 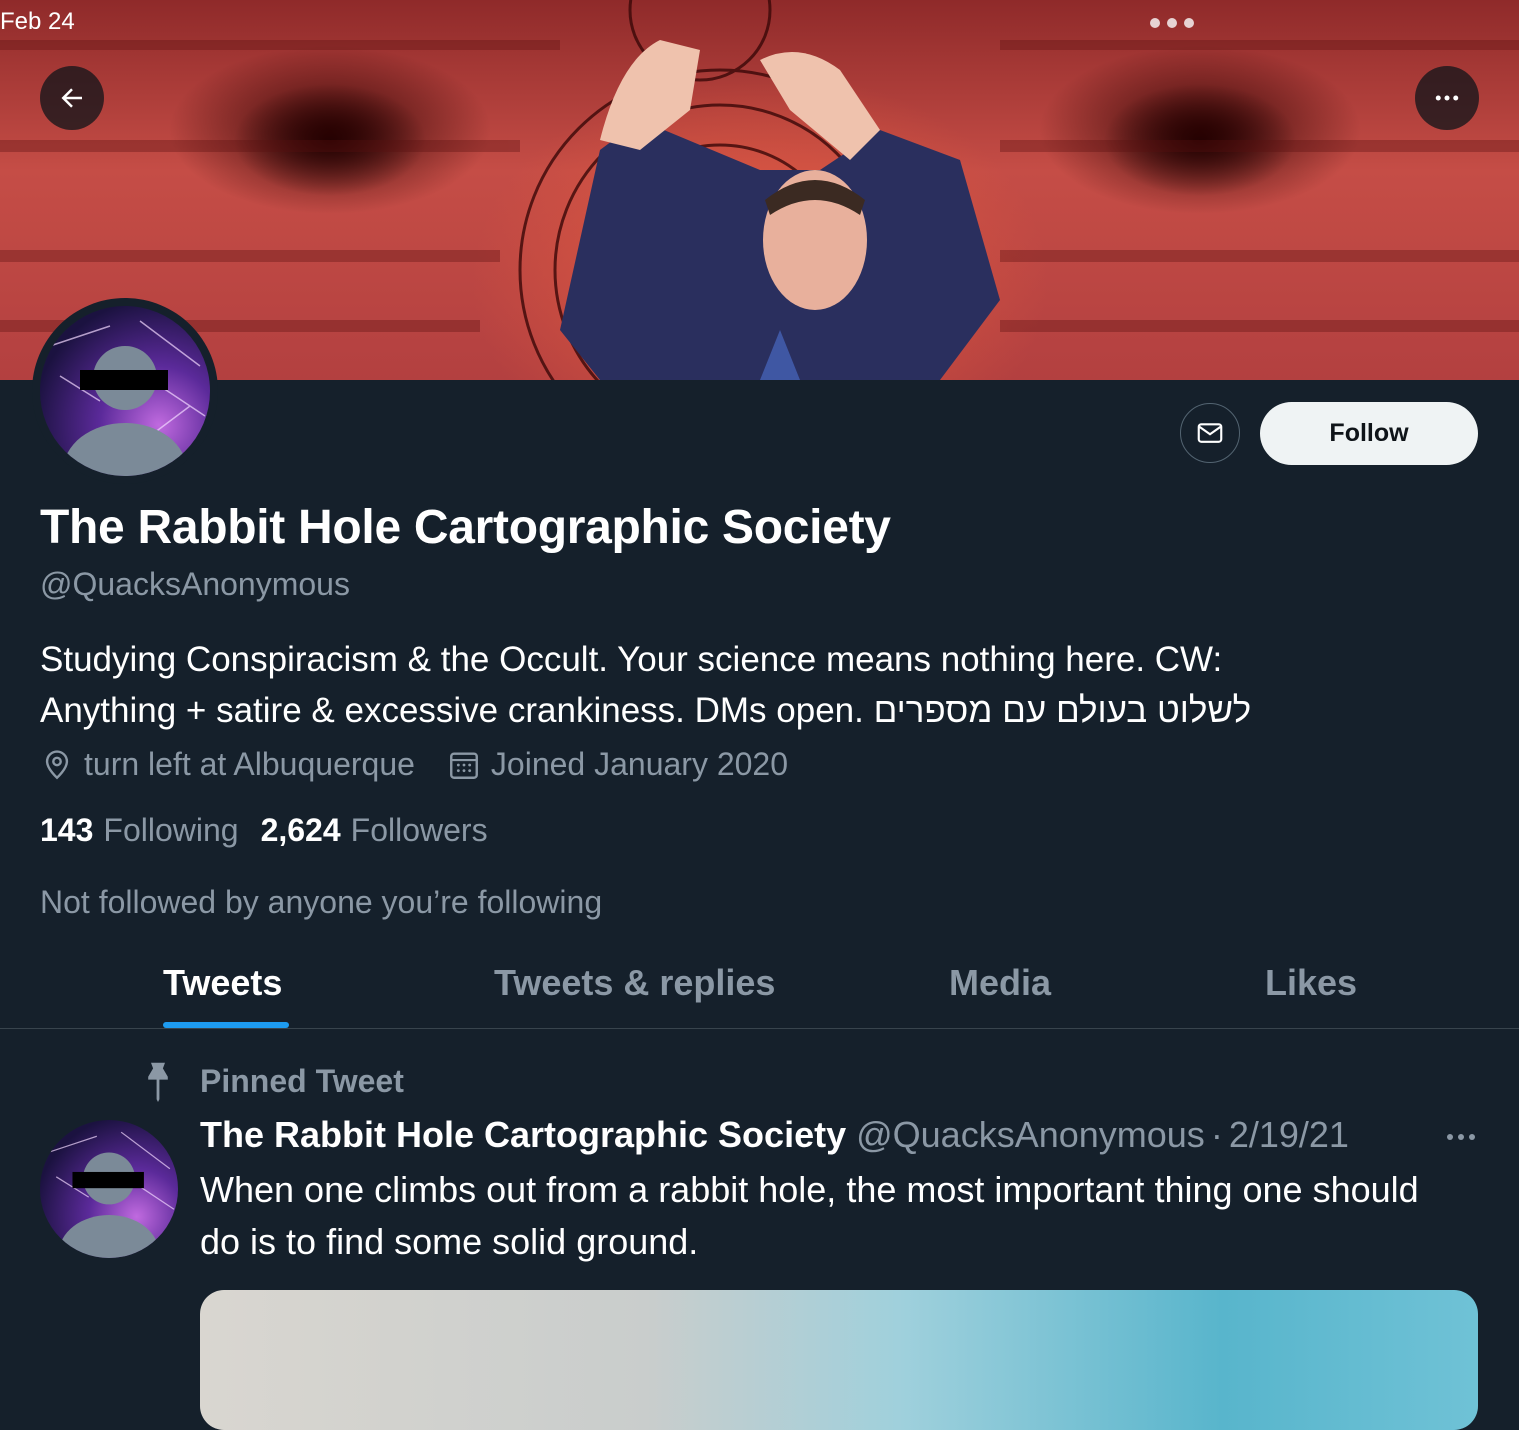 I want to click on pin-icon, so click(x=158, y=1081).